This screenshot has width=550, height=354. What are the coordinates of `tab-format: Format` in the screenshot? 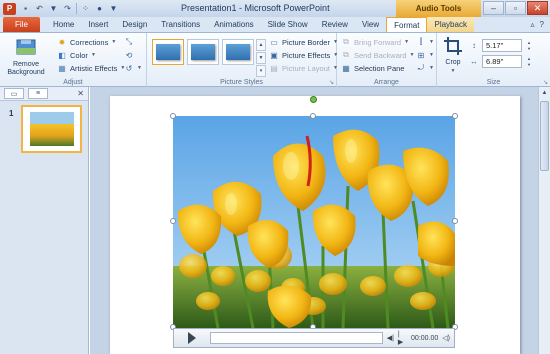 It's located at (407, 24).